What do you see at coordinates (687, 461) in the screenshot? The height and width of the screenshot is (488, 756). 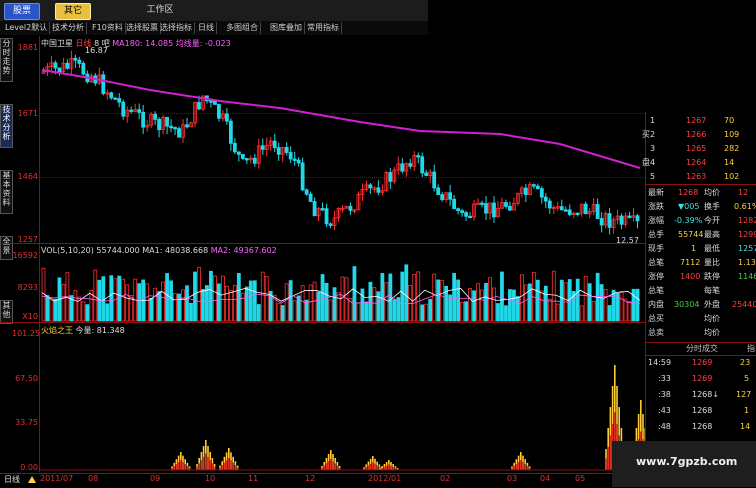 I see `watermark-text: www.7gpzb.com` at bounding box center [687, 461].